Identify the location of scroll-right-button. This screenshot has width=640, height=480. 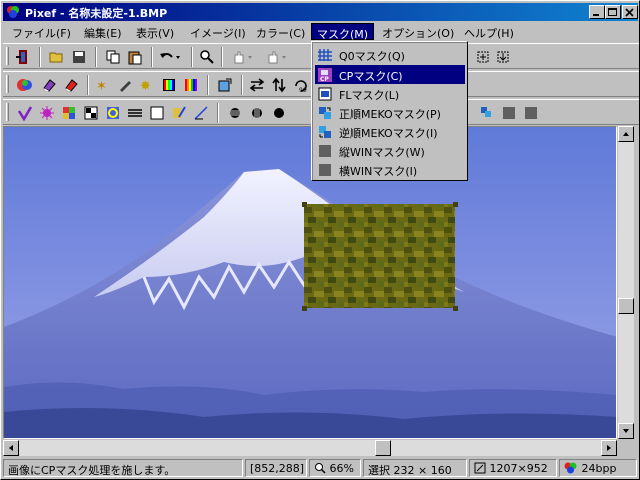
(609, 448).